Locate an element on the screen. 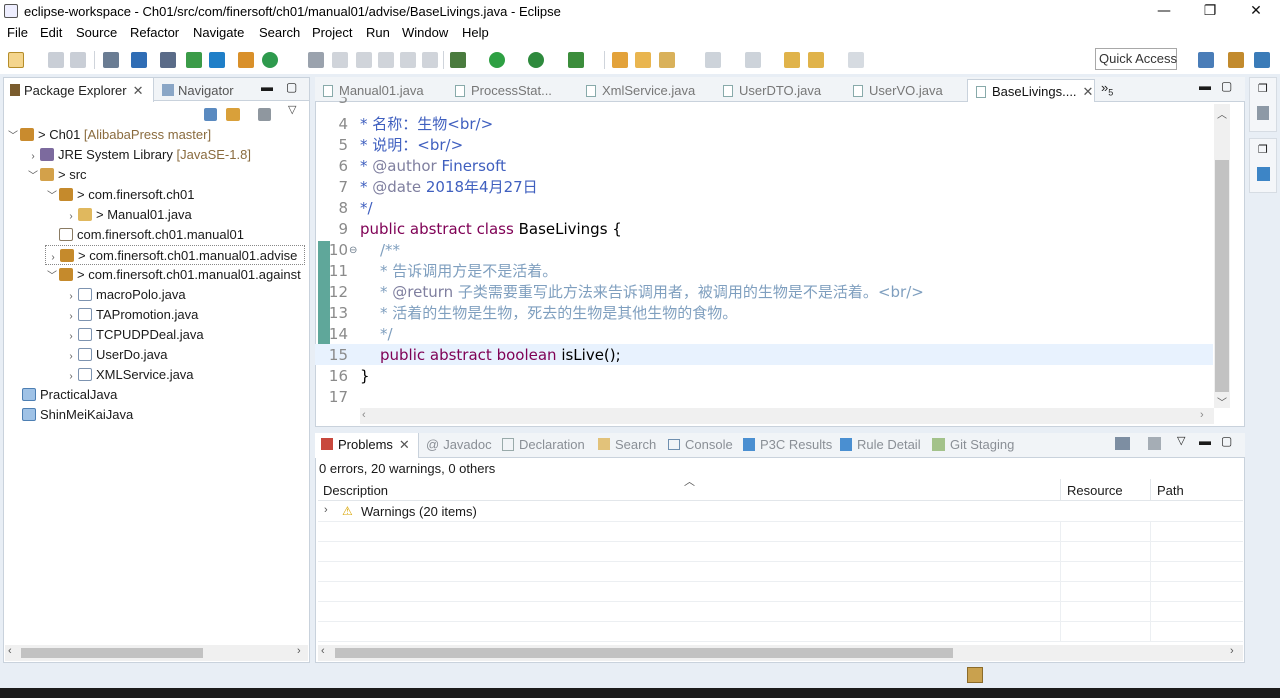 Image resolution: width=1280 pixels, height=698 pixels. filter-icon is located at coordinates (1122, 443).